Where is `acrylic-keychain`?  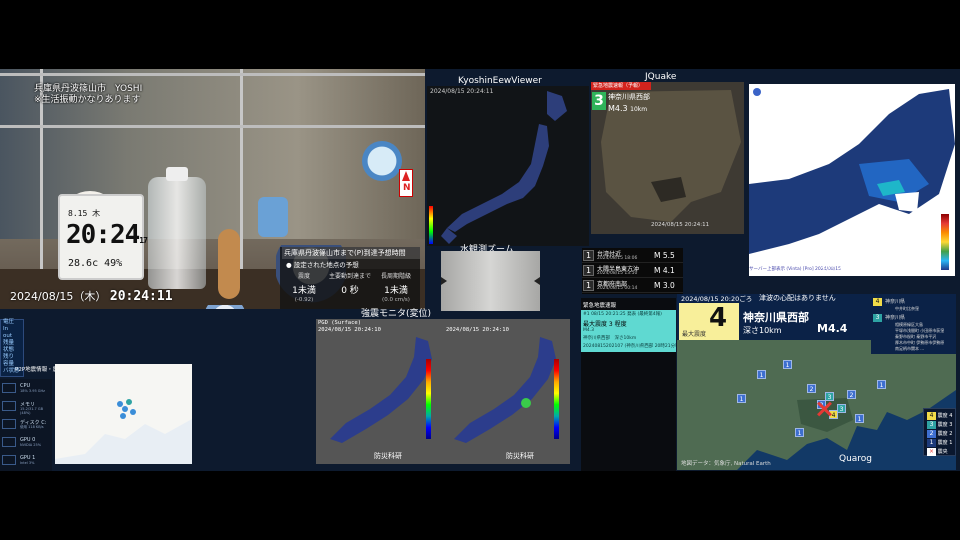
acrylic-keychain is located at coordinates (273, 217).